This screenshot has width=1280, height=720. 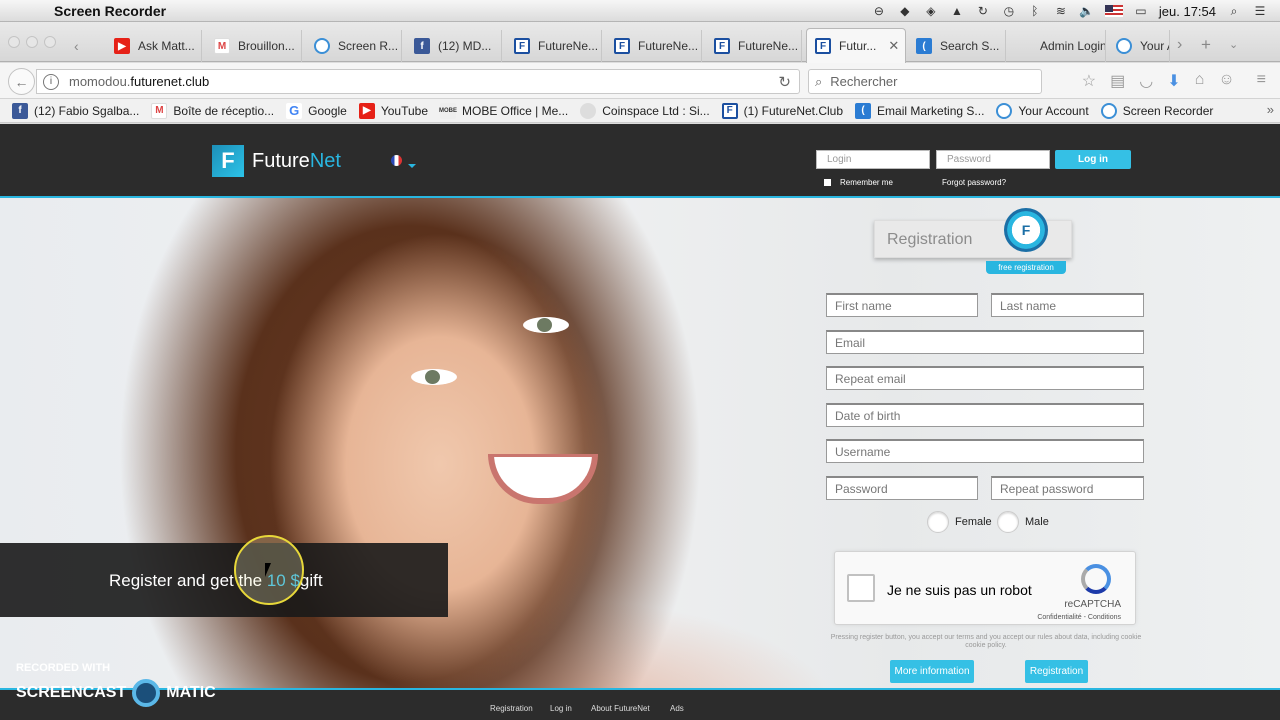 What do you see at coordinates (561, 708) in the screenshot?
I see `footer-link-log-in: Log in` at bounding box center [561, 708].